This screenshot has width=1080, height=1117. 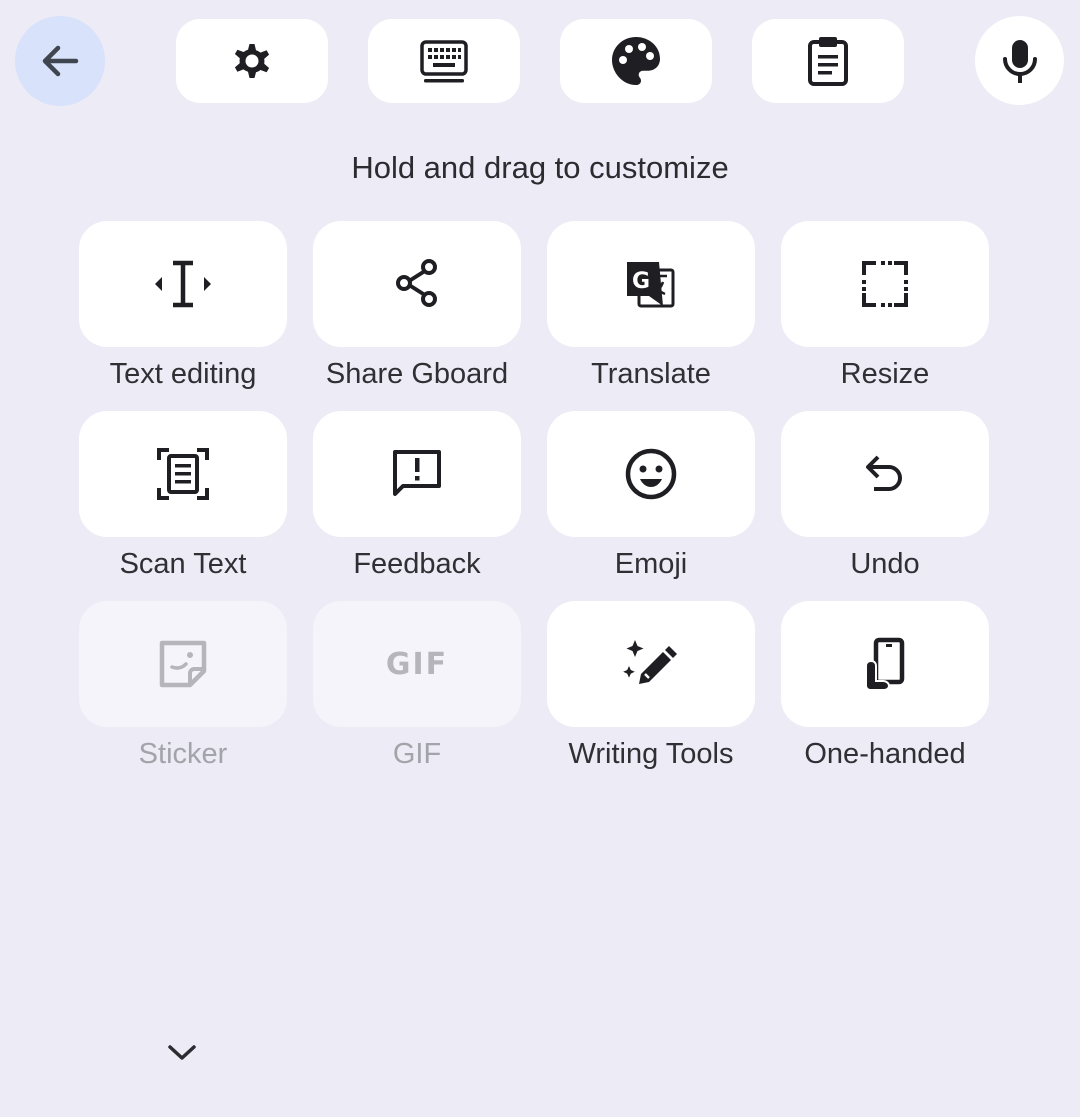 I want to click on undo-icon, so click(x=884, y=473).